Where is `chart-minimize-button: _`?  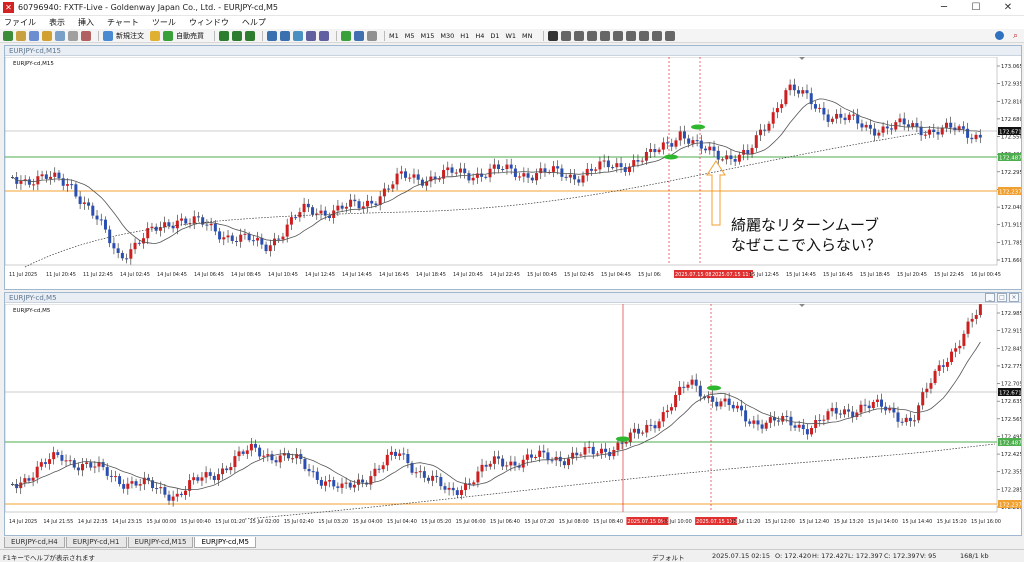 chart-minimize-button: _ is located at coordinates (990, 297).